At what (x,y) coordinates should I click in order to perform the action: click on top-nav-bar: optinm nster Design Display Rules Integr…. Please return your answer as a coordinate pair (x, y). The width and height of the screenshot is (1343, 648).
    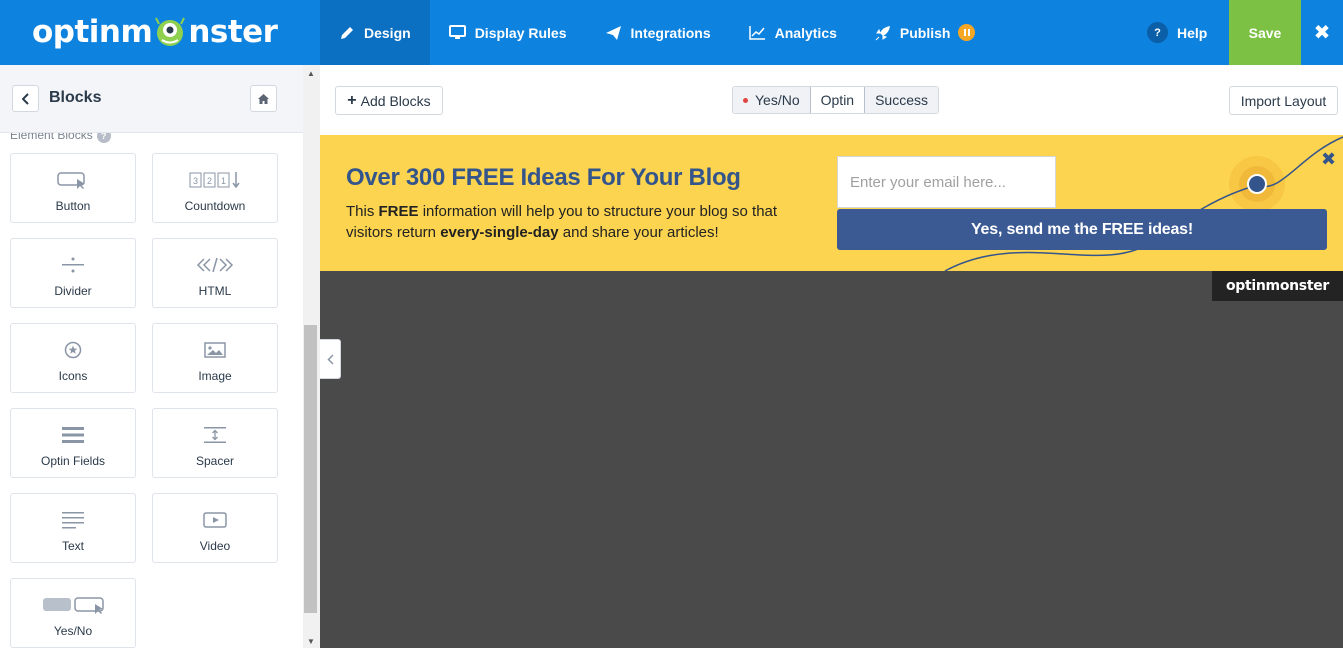
    Looking at the image, I should click on (671, 32).